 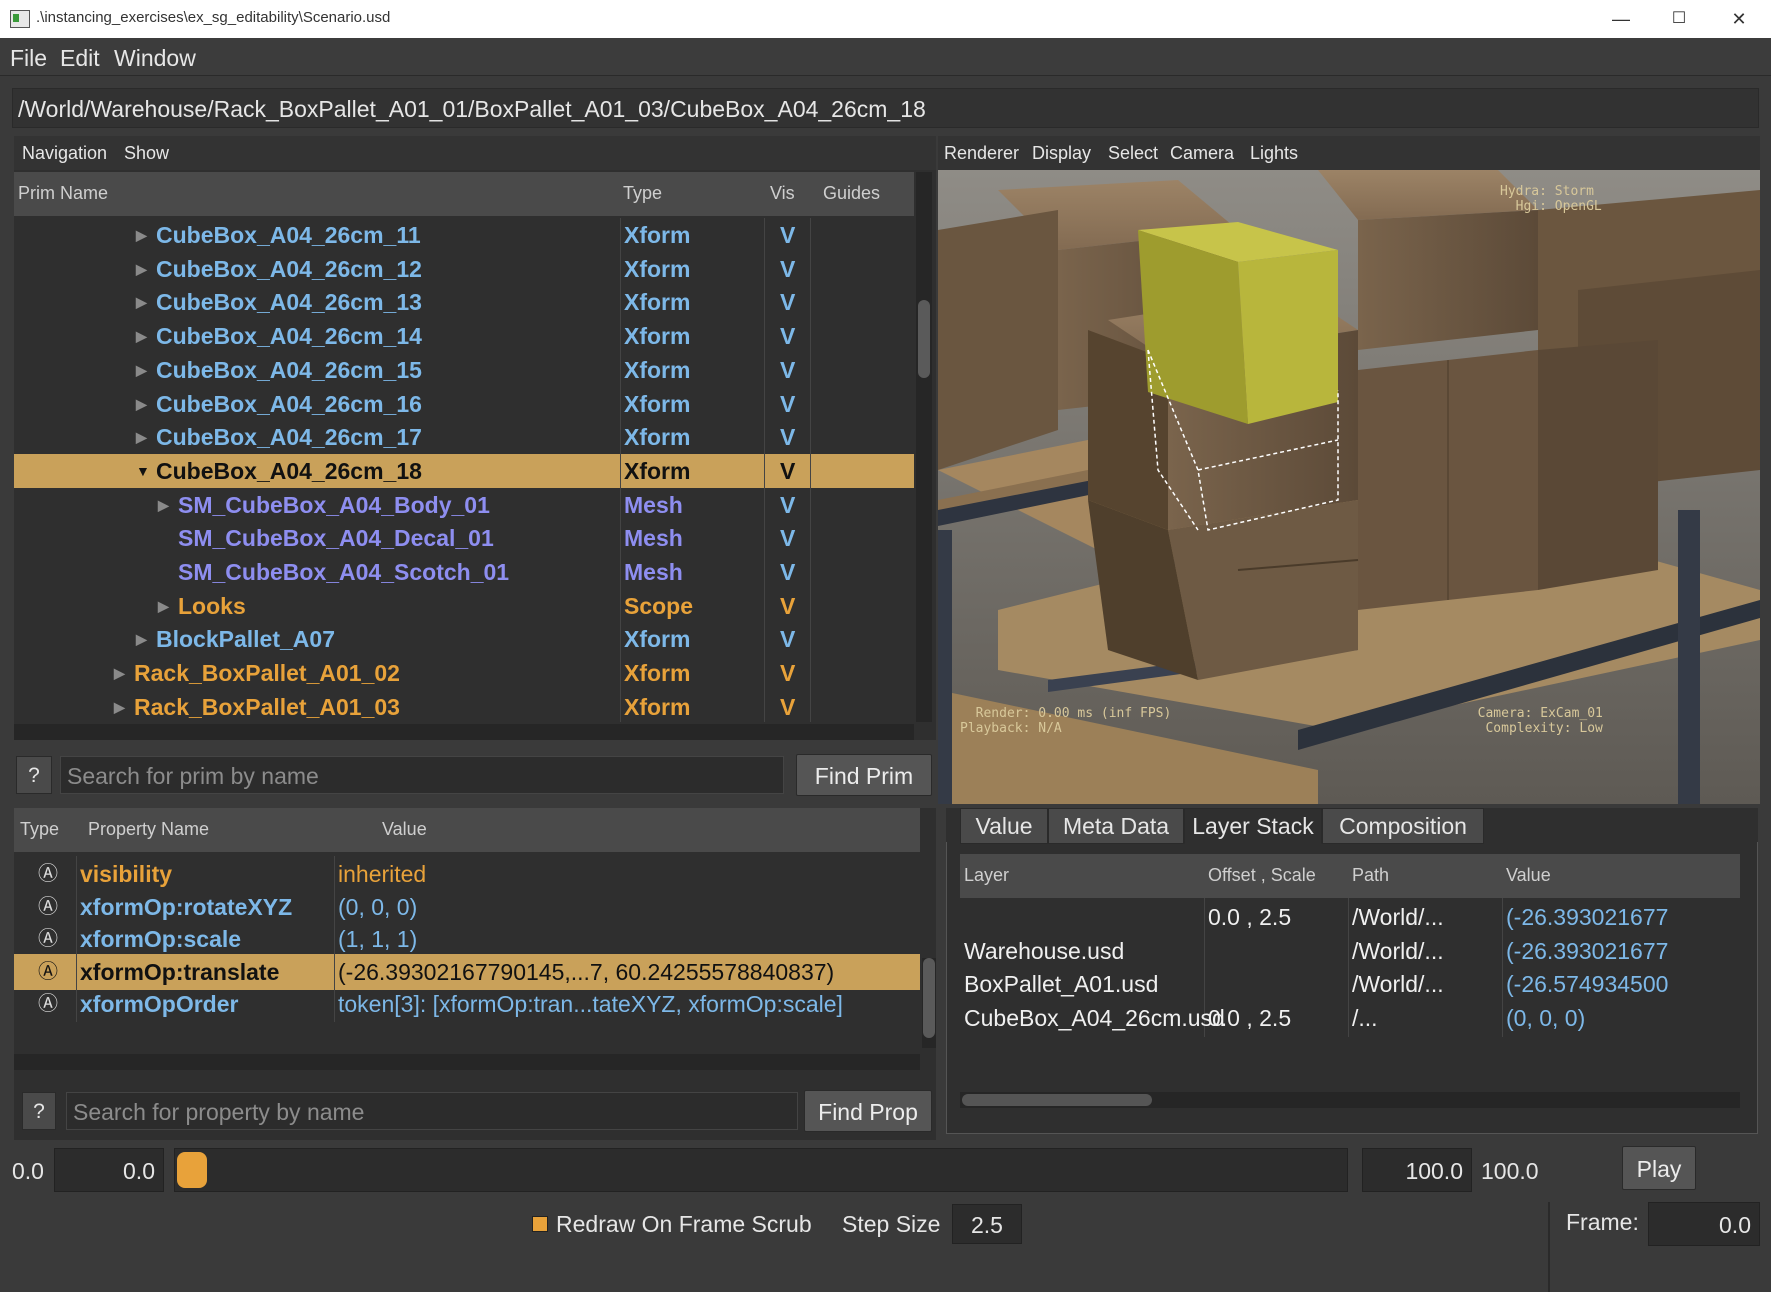 I want to click on play-button: Play, so click(x=1659, y=1168).